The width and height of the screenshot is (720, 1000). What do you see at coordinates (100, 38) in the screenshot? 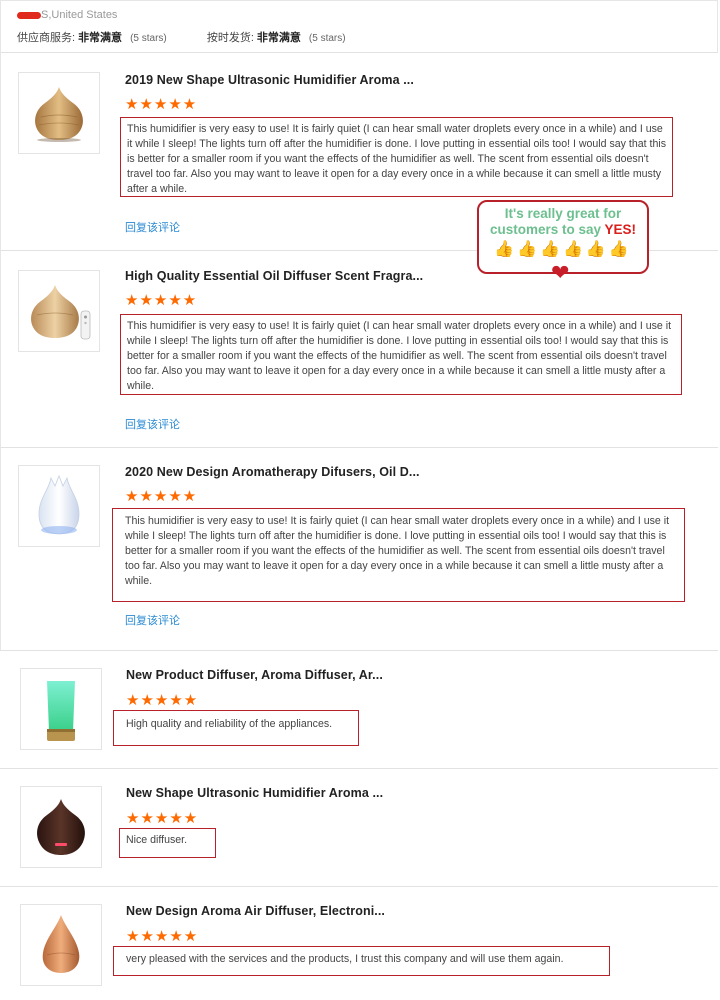
I see `rating-value-service: 非常满意` at bounding box center [100, 38].